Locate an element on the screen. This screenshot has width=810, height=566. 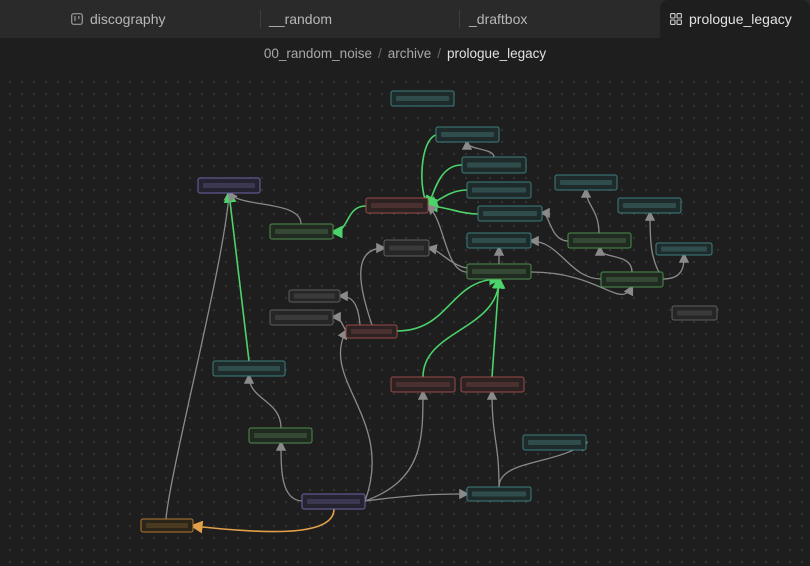
tab-random: __random is located at coordinates (360, 19).